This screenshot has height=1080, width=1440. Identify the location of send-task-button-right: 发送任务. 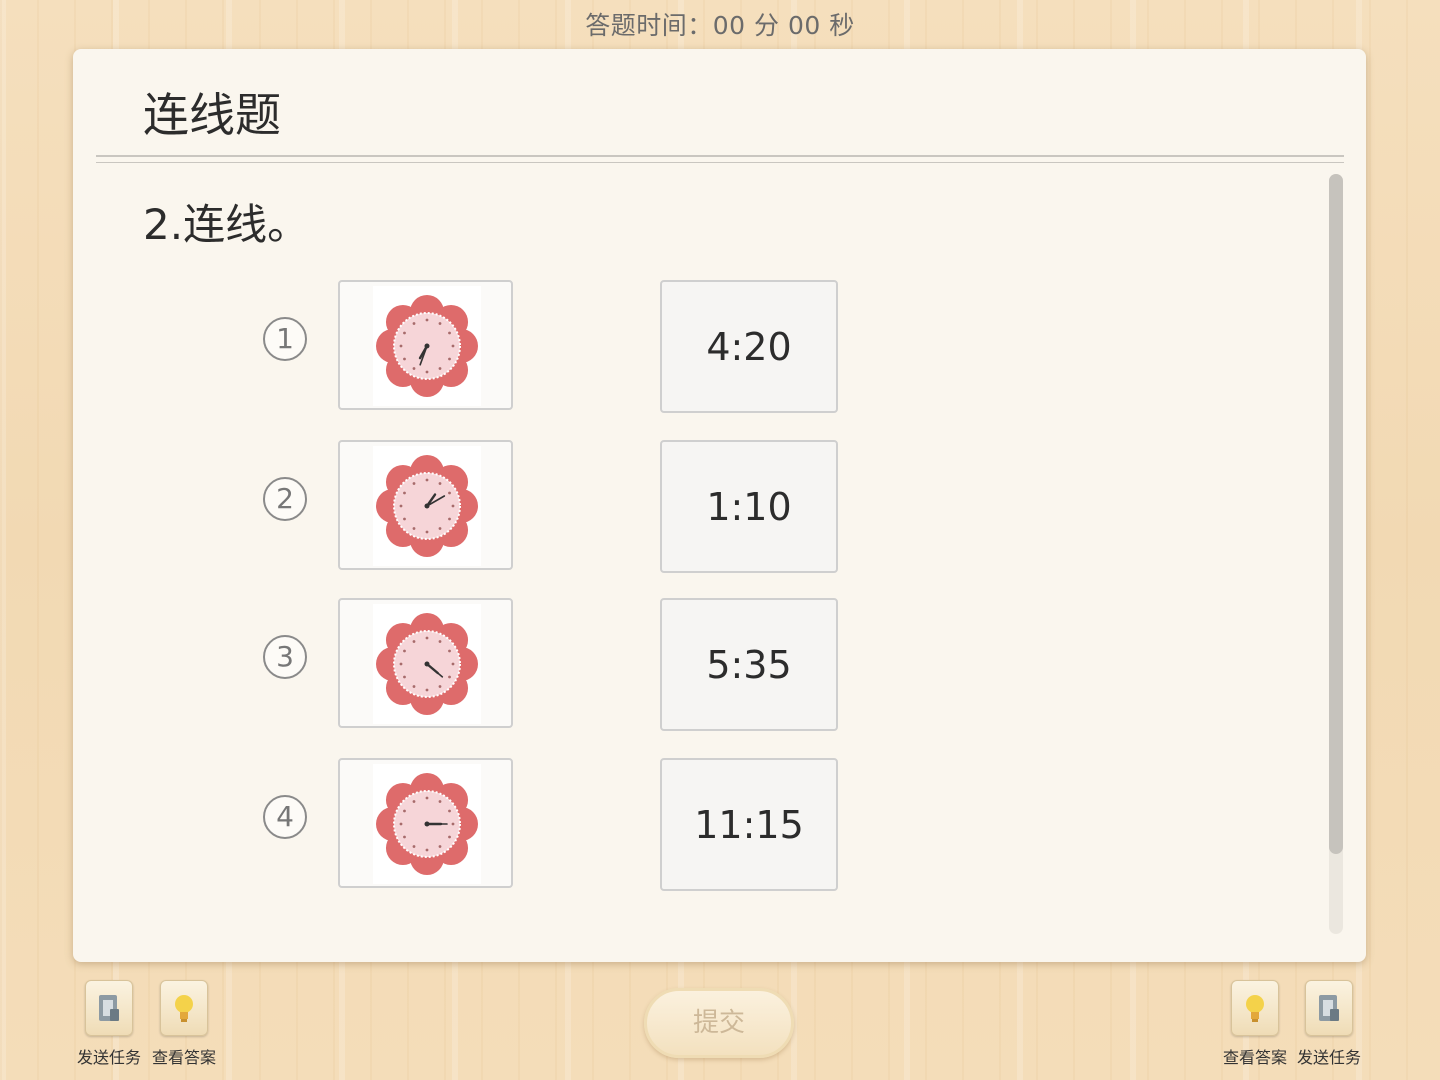
(1329, 1024).